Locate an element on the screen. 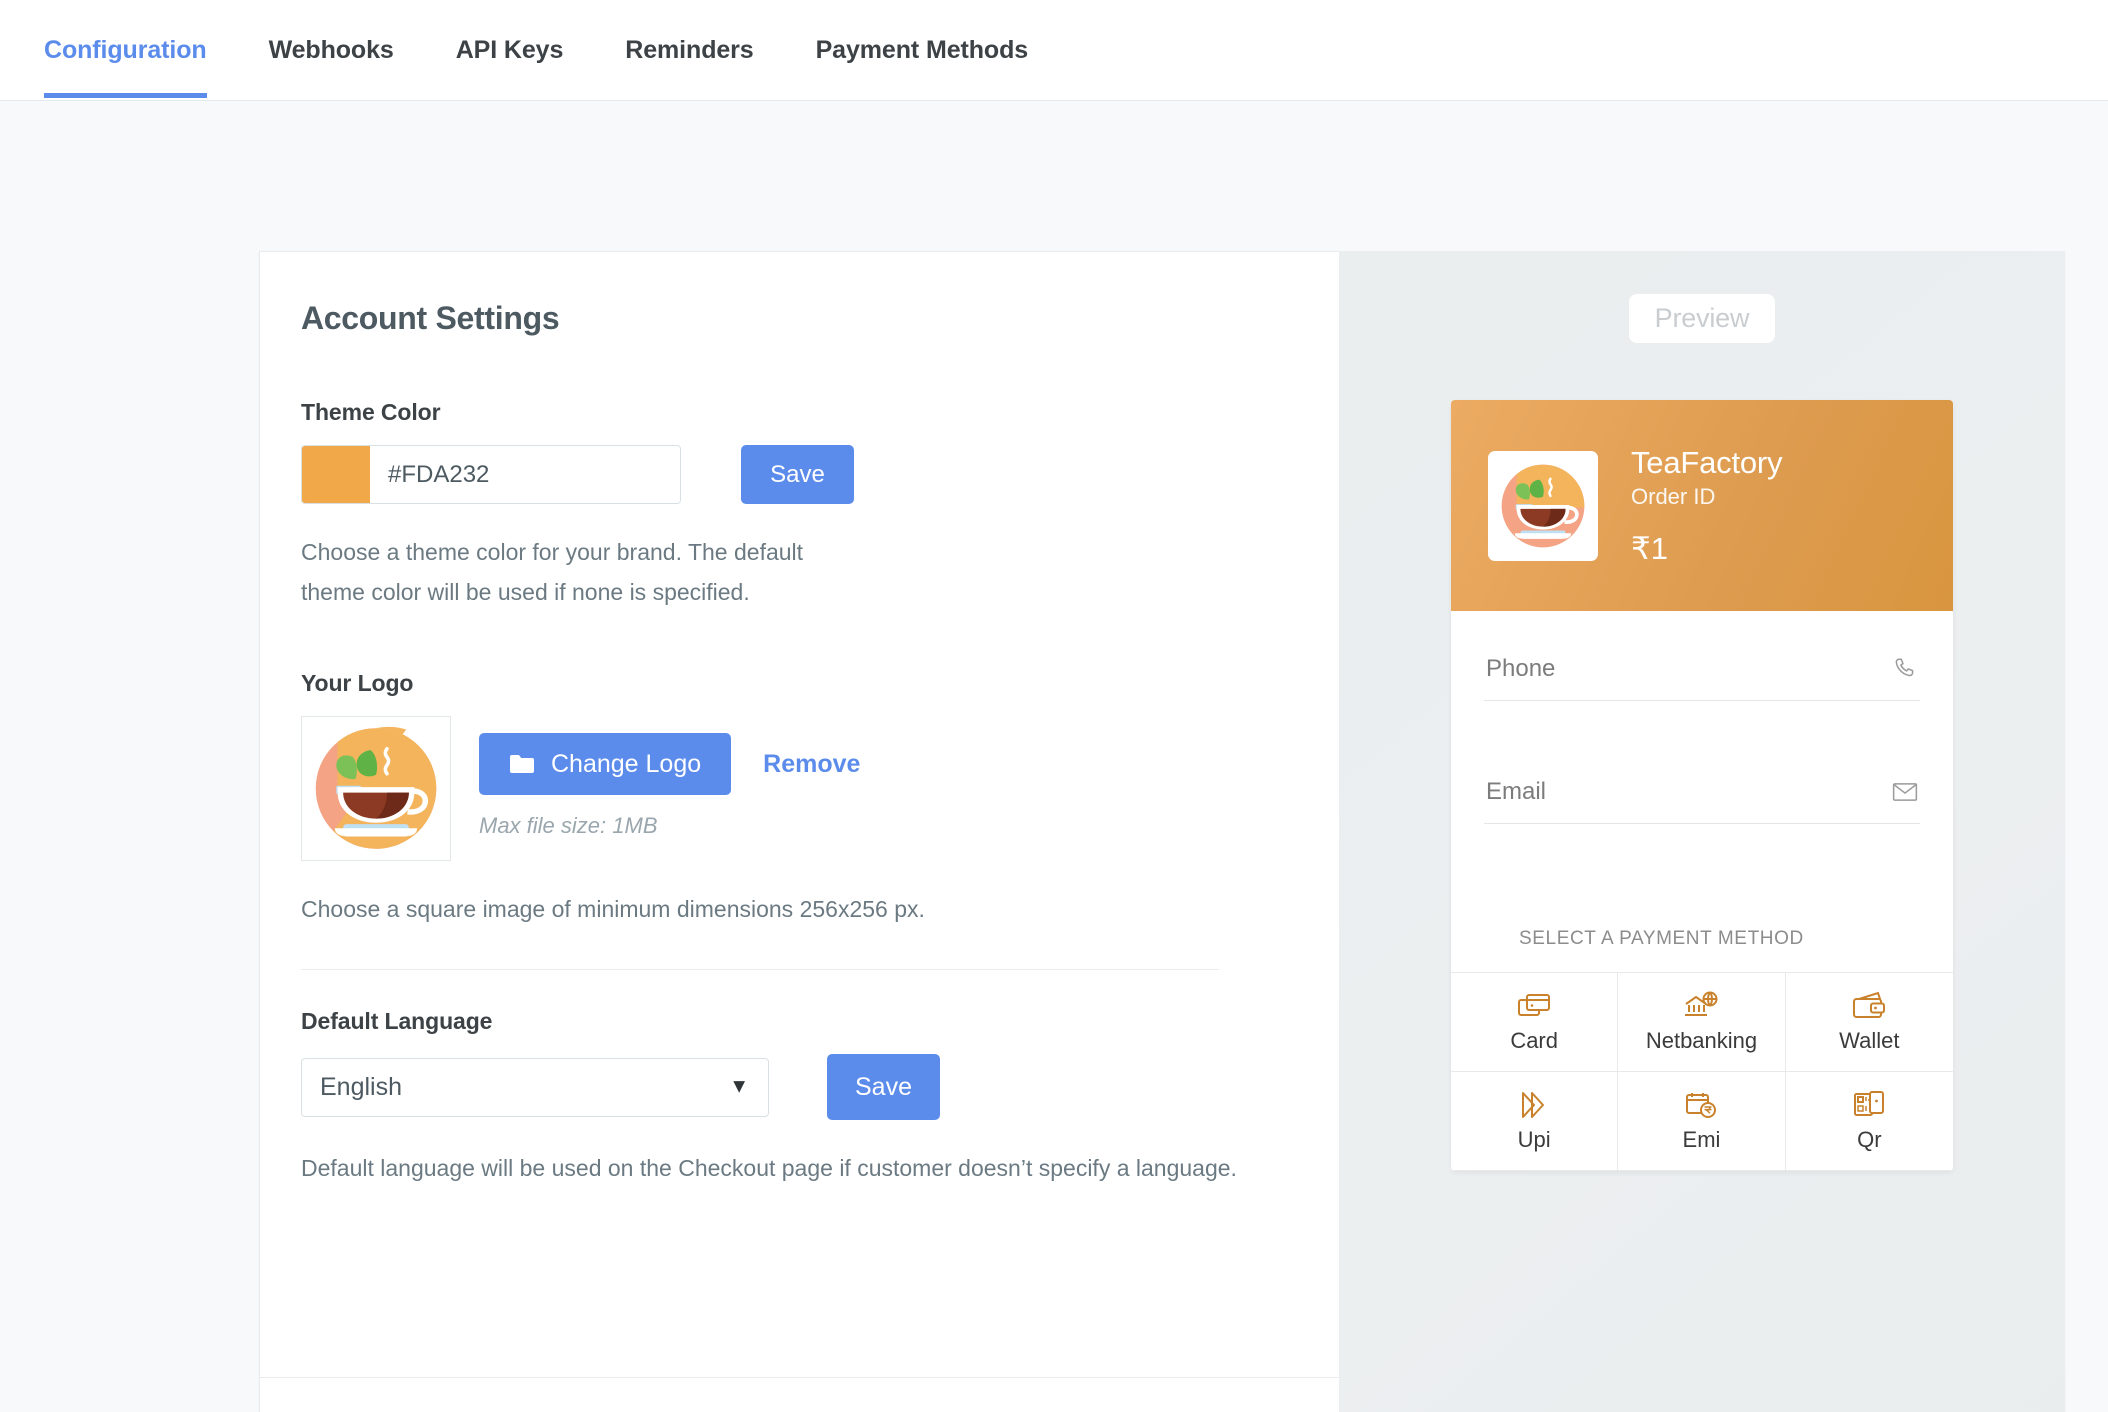 This screenshot has width=2108, height=1412. mail-icon is located at coordinates (1905, 792).